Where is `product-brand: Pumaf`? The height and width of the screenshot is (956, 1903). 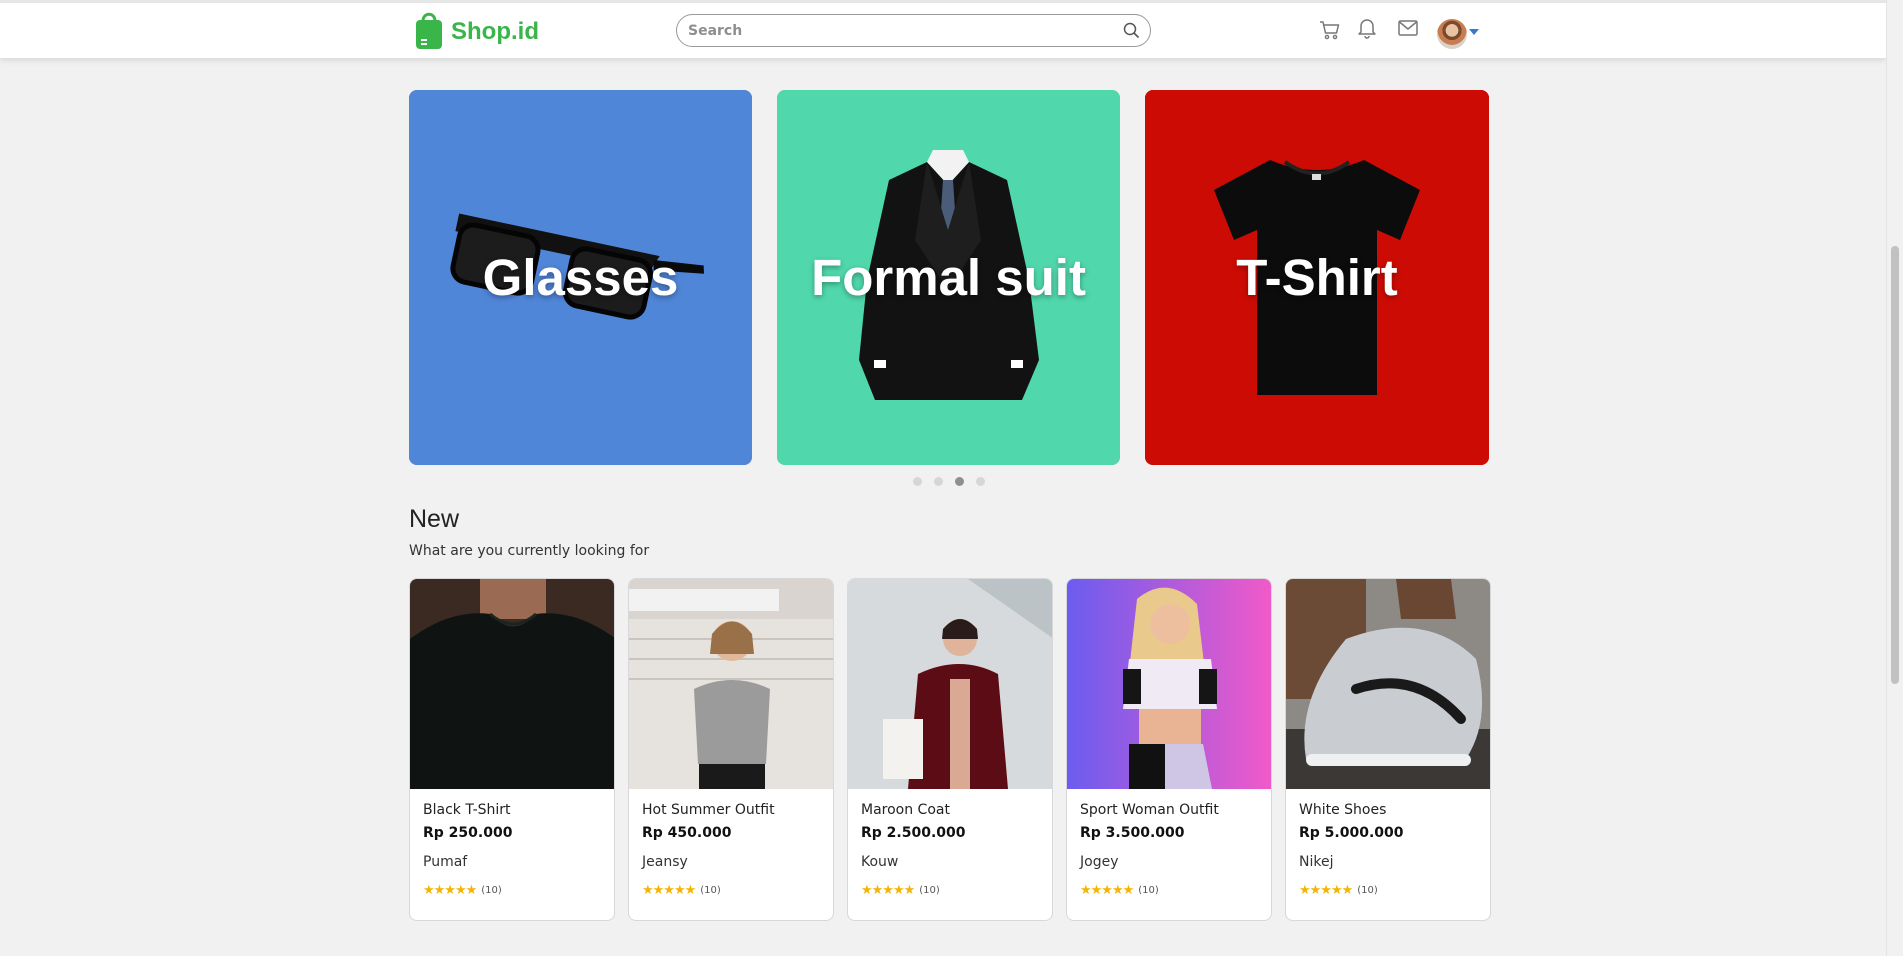 product-brand: Pumaf is located at coordinates (445, 862).